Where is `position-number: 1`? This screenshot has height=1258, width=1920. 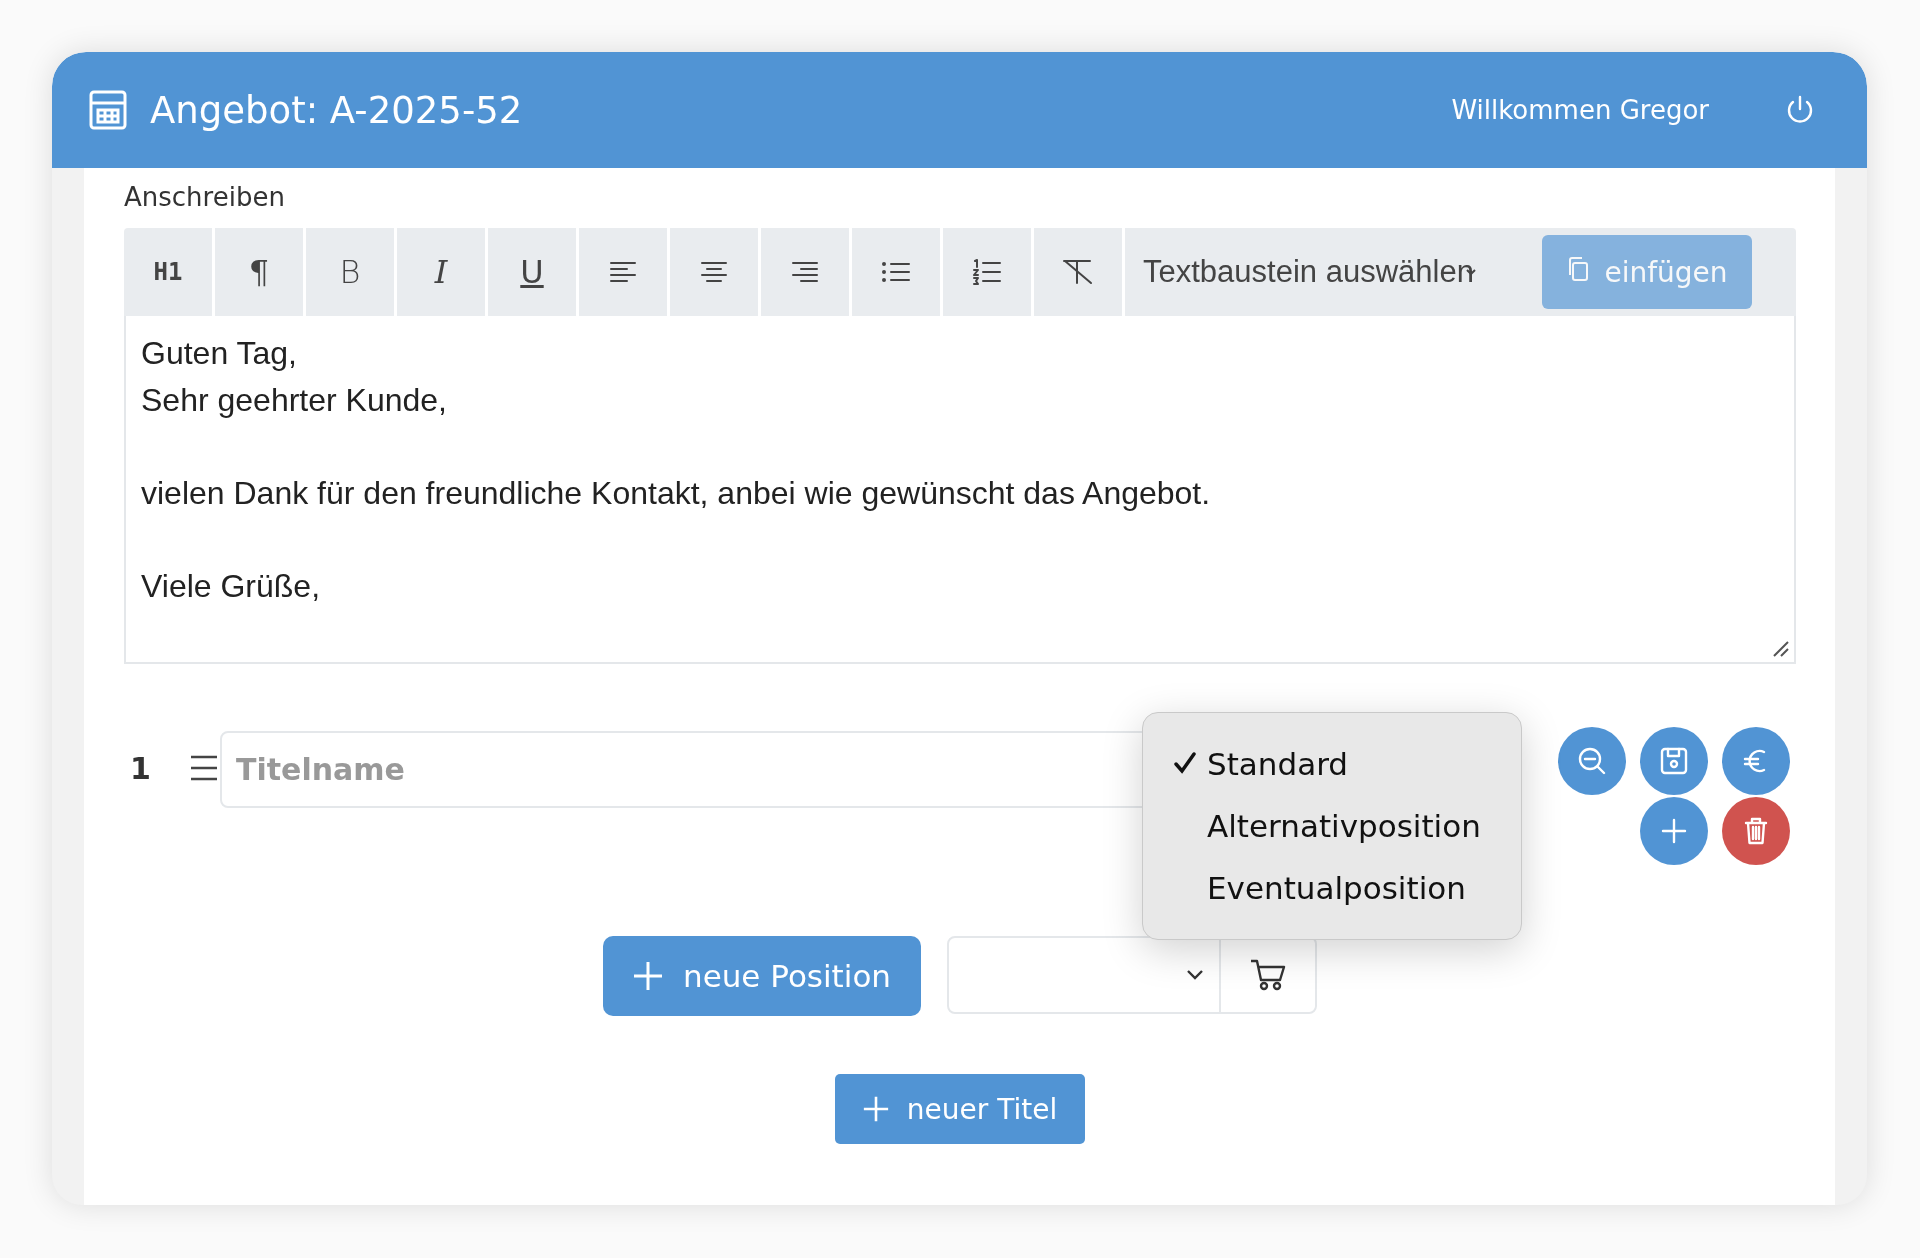
position-number: 1 is located at coordinates (140, 768).